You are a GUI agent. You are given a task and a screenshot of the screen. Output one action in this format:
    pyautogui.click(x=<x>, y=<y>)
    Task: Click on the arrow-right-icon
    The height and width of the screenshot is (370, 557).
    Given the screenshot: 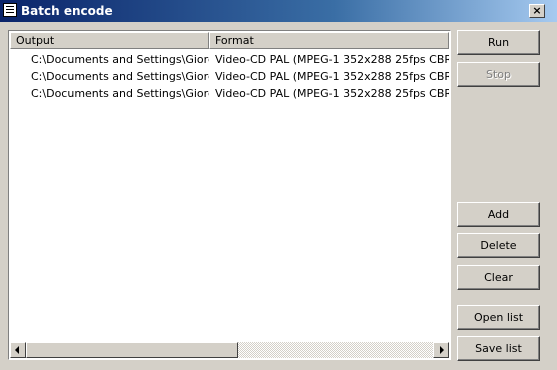 What is the action you would take?
    pyautogui.click(x=442, y=350)
    